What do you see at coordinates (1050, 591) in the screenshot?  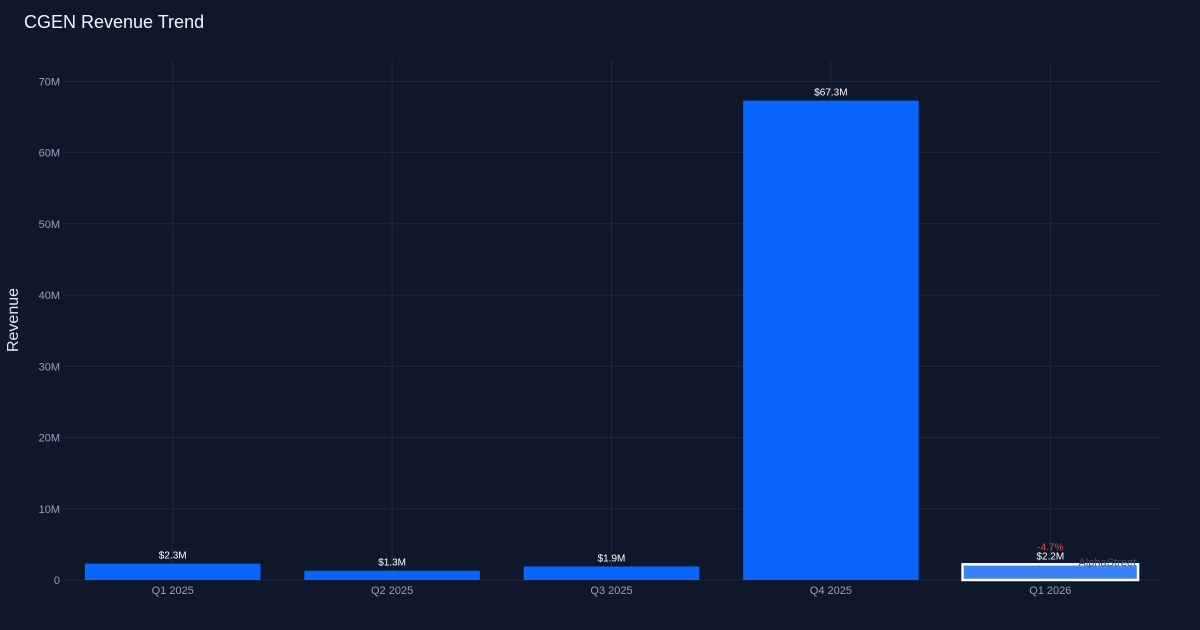 I see `x-tick-label: Q1 2026` at bounding box center [1050, 591].